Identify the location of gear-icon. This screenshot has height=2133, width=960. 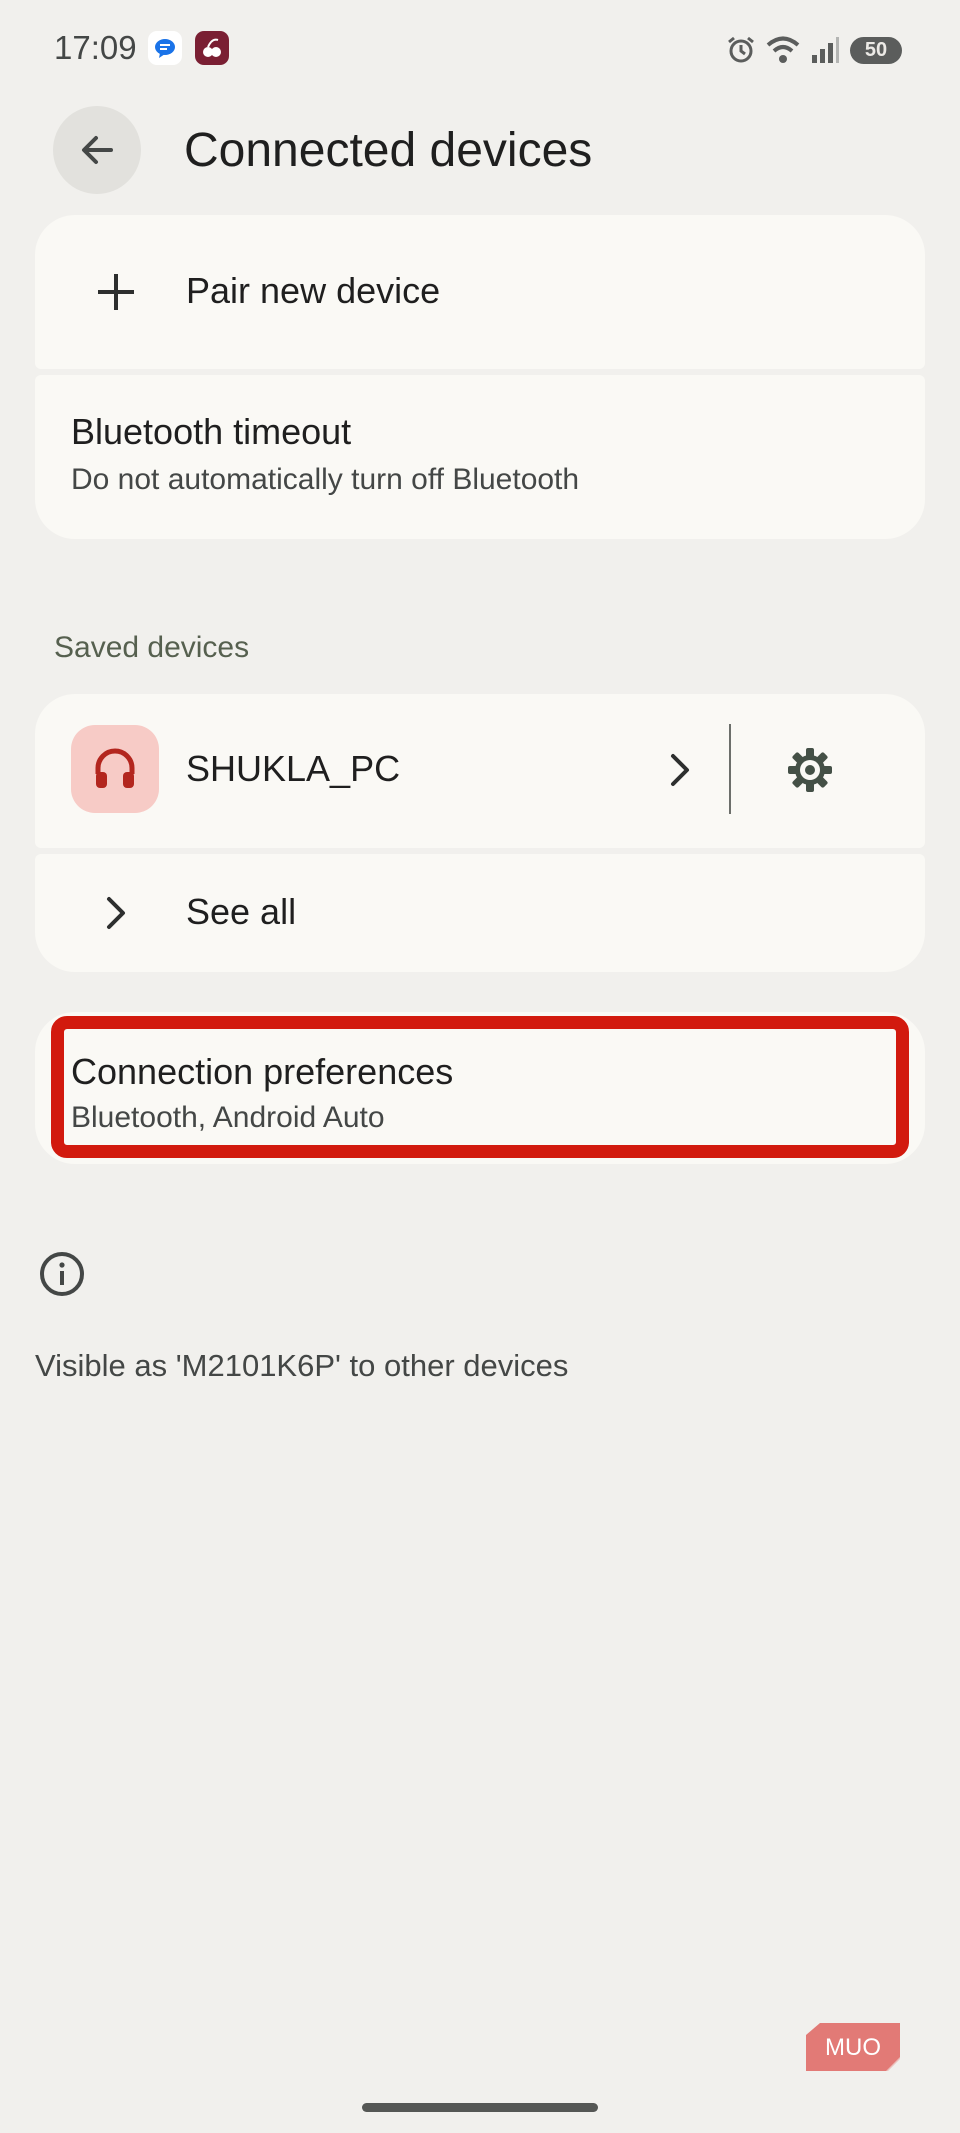
(810, 770).